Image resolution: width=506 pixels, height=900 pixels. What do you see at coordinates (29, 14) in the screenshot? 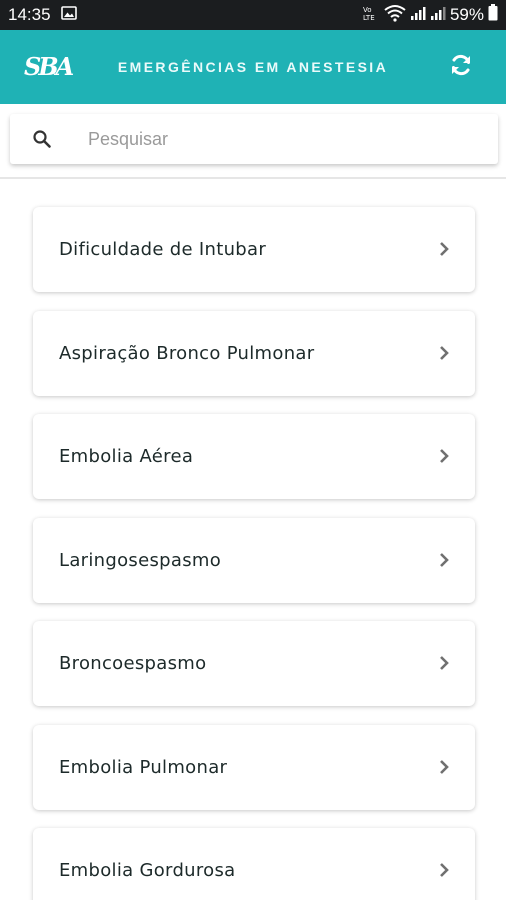
I see `status-time: 14:35` at bounding box center [29, 14].